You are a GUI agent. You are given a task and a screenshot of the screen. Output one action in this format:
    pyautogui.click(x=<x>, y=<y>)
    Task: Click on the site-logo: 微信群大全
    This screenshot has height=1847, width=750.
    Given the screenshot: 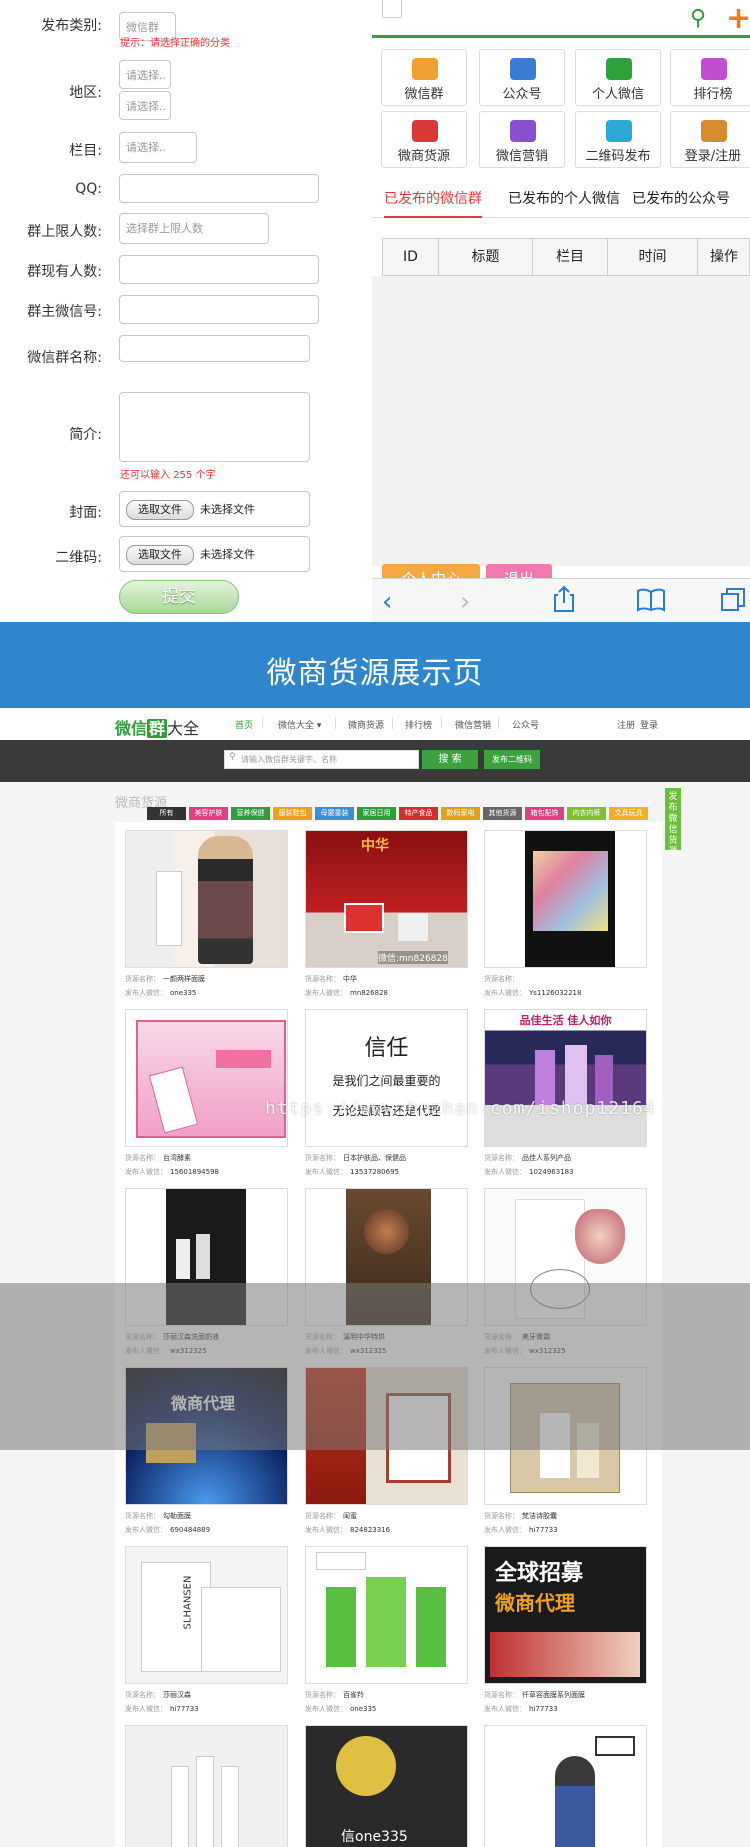 What is the action you would take?
    pyautogui.click(x=157, y=727)
    